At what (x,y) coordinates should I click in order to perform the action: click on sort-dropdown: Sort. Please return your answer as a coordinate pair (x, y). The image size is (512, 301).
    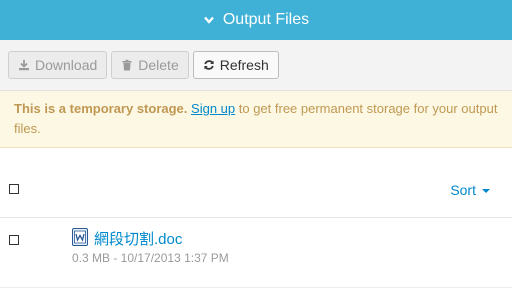
    Looking at the image, I should click on (470, 190).